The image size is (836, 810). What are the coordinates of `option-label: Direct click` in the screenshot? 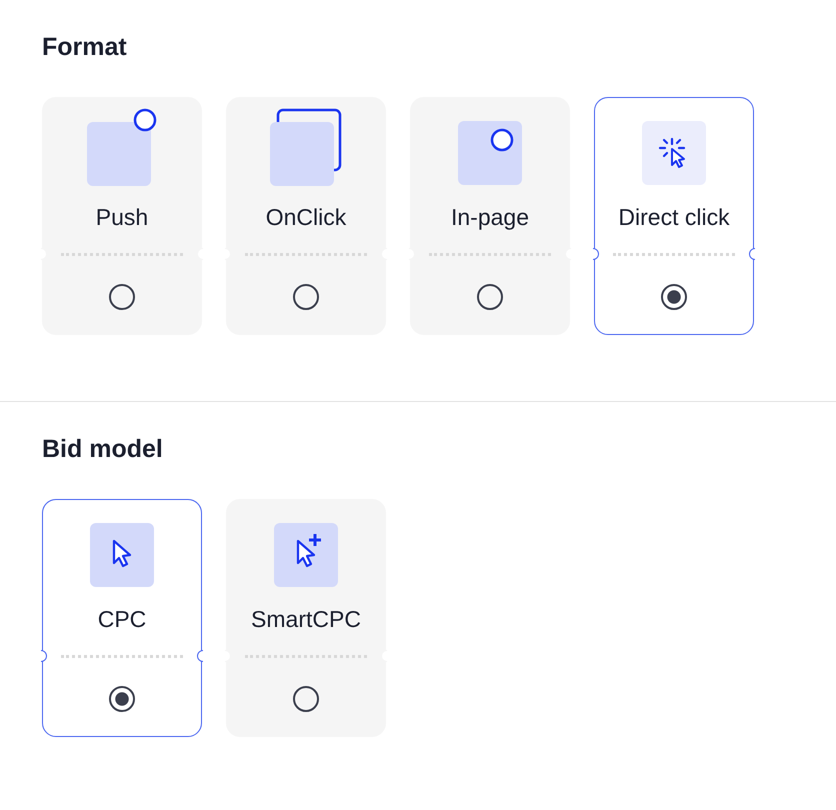 It's located at (674, 217).